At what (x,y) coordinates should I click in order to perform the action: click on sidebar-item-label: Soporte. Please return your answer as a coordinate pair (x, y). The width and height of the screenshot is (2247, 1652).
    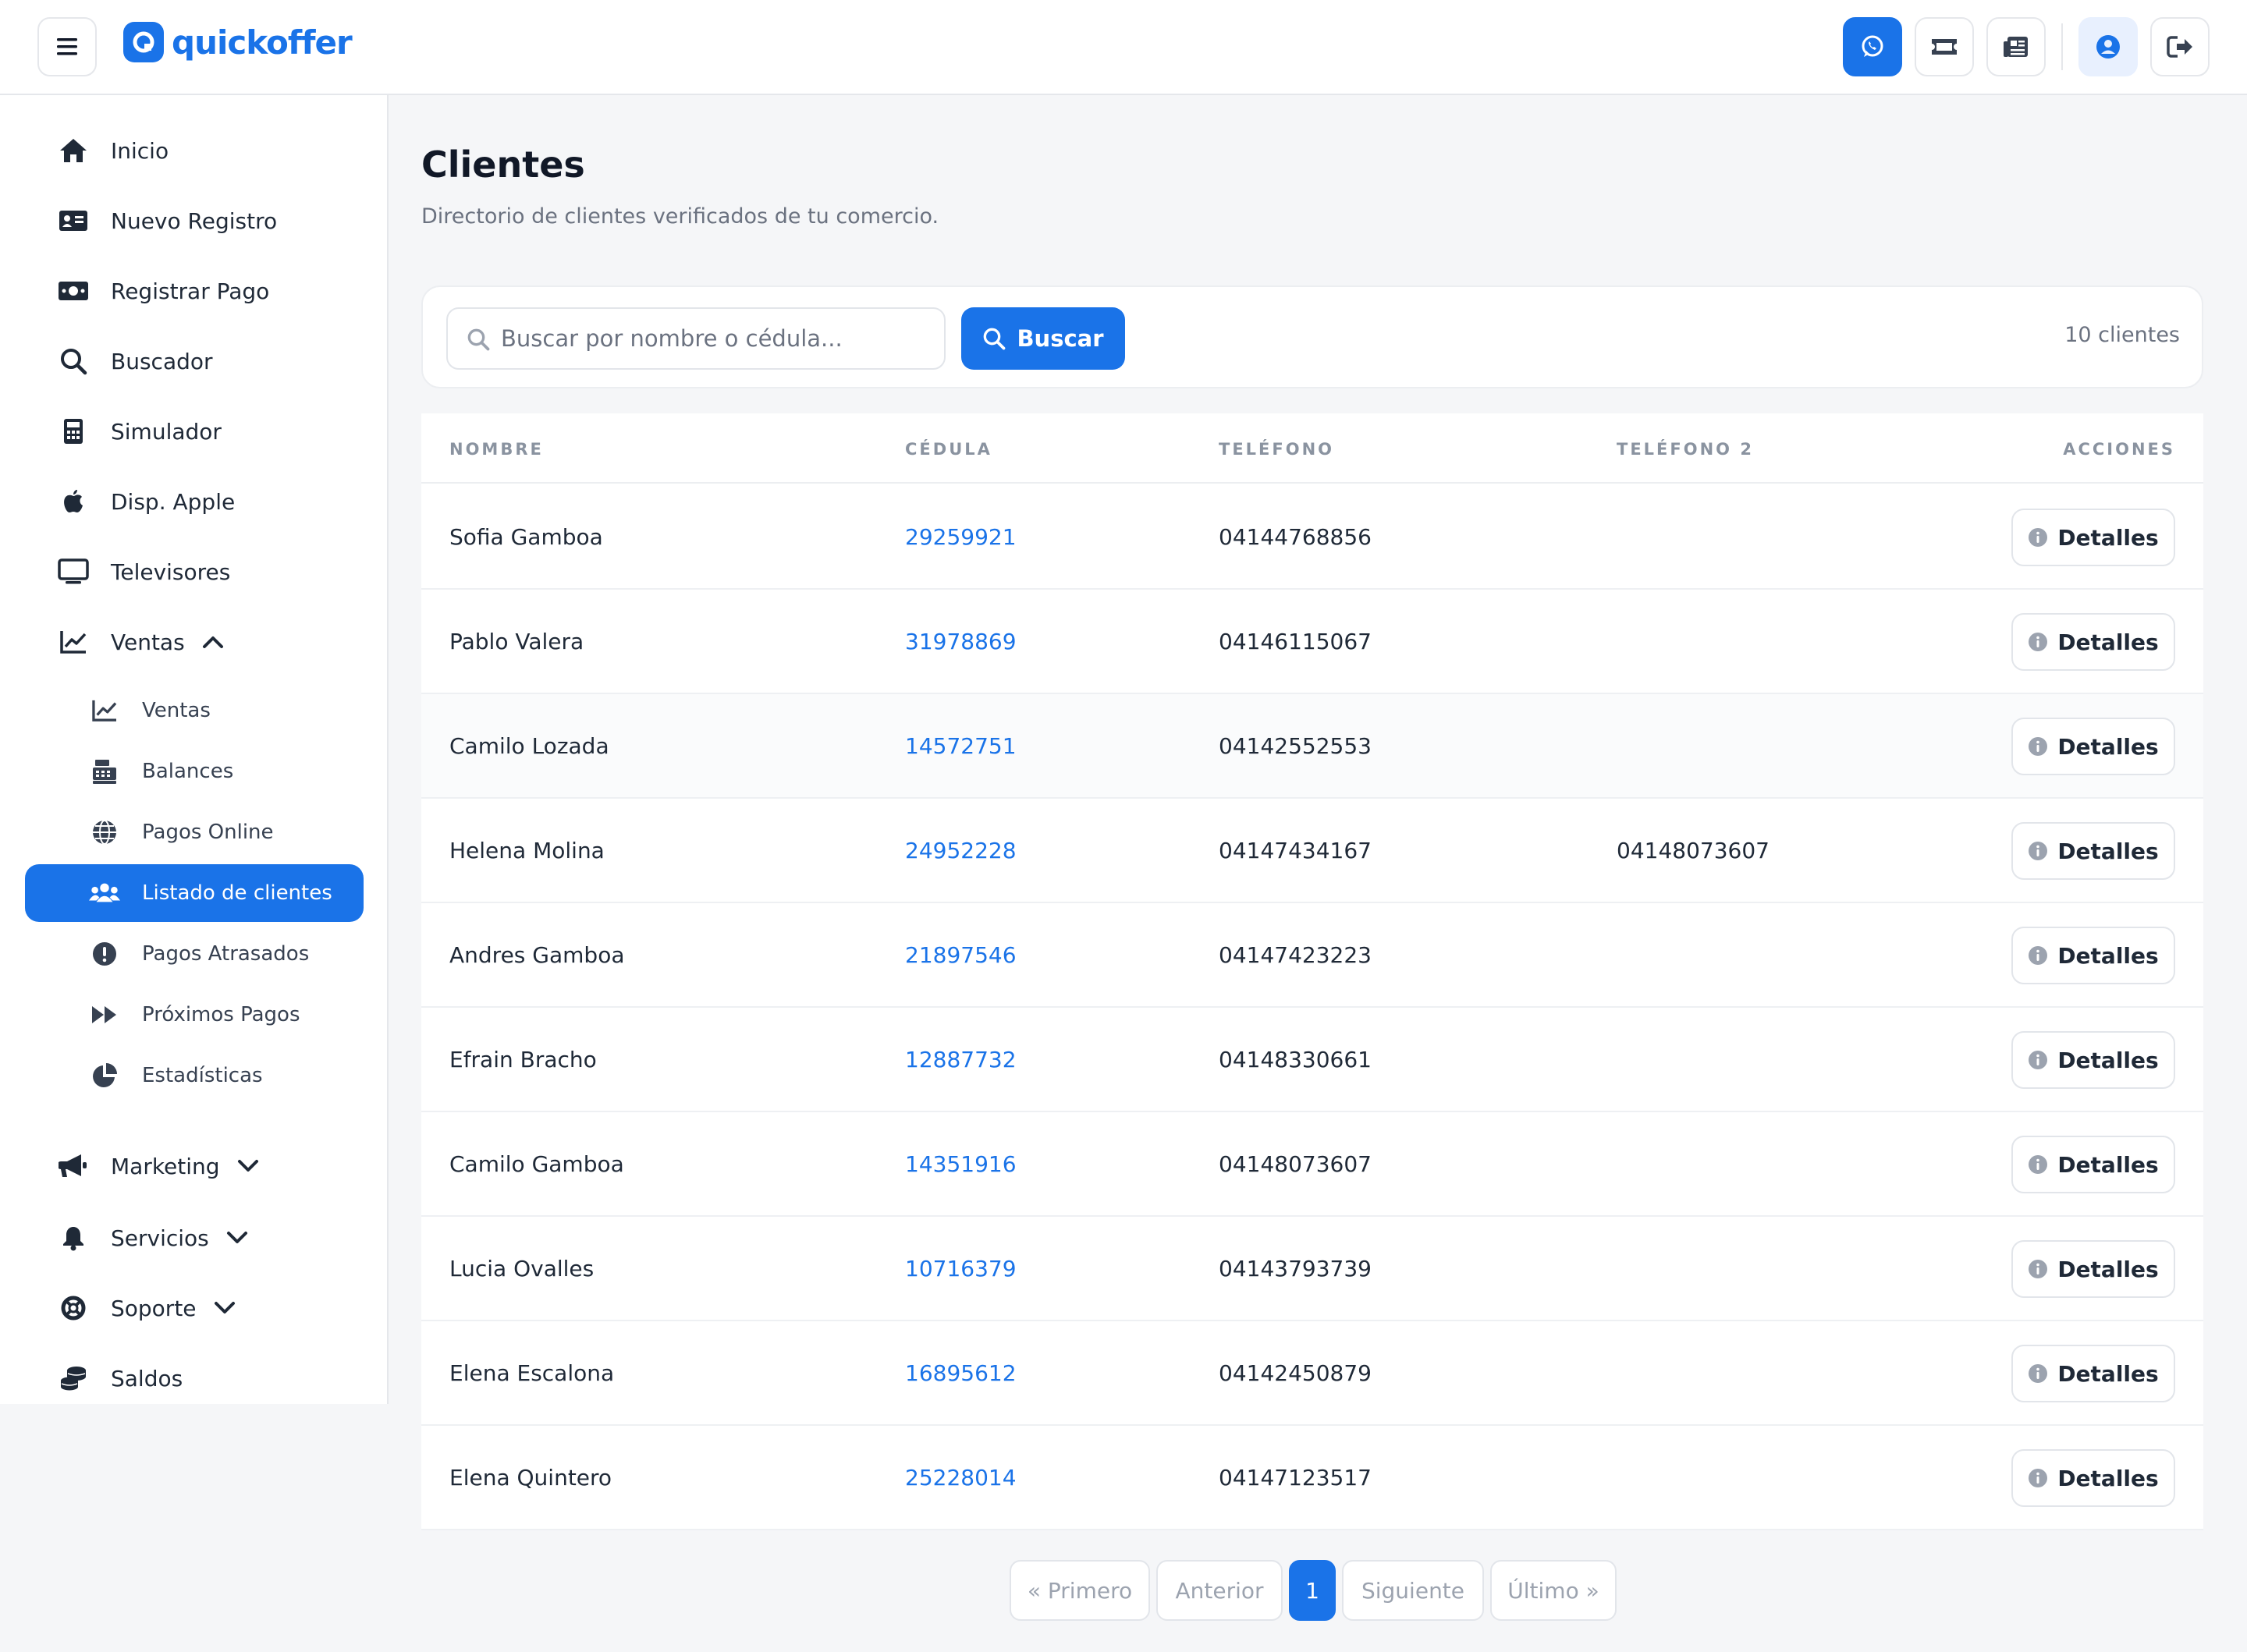
    Looking at the image, I should click on (154, 1308).